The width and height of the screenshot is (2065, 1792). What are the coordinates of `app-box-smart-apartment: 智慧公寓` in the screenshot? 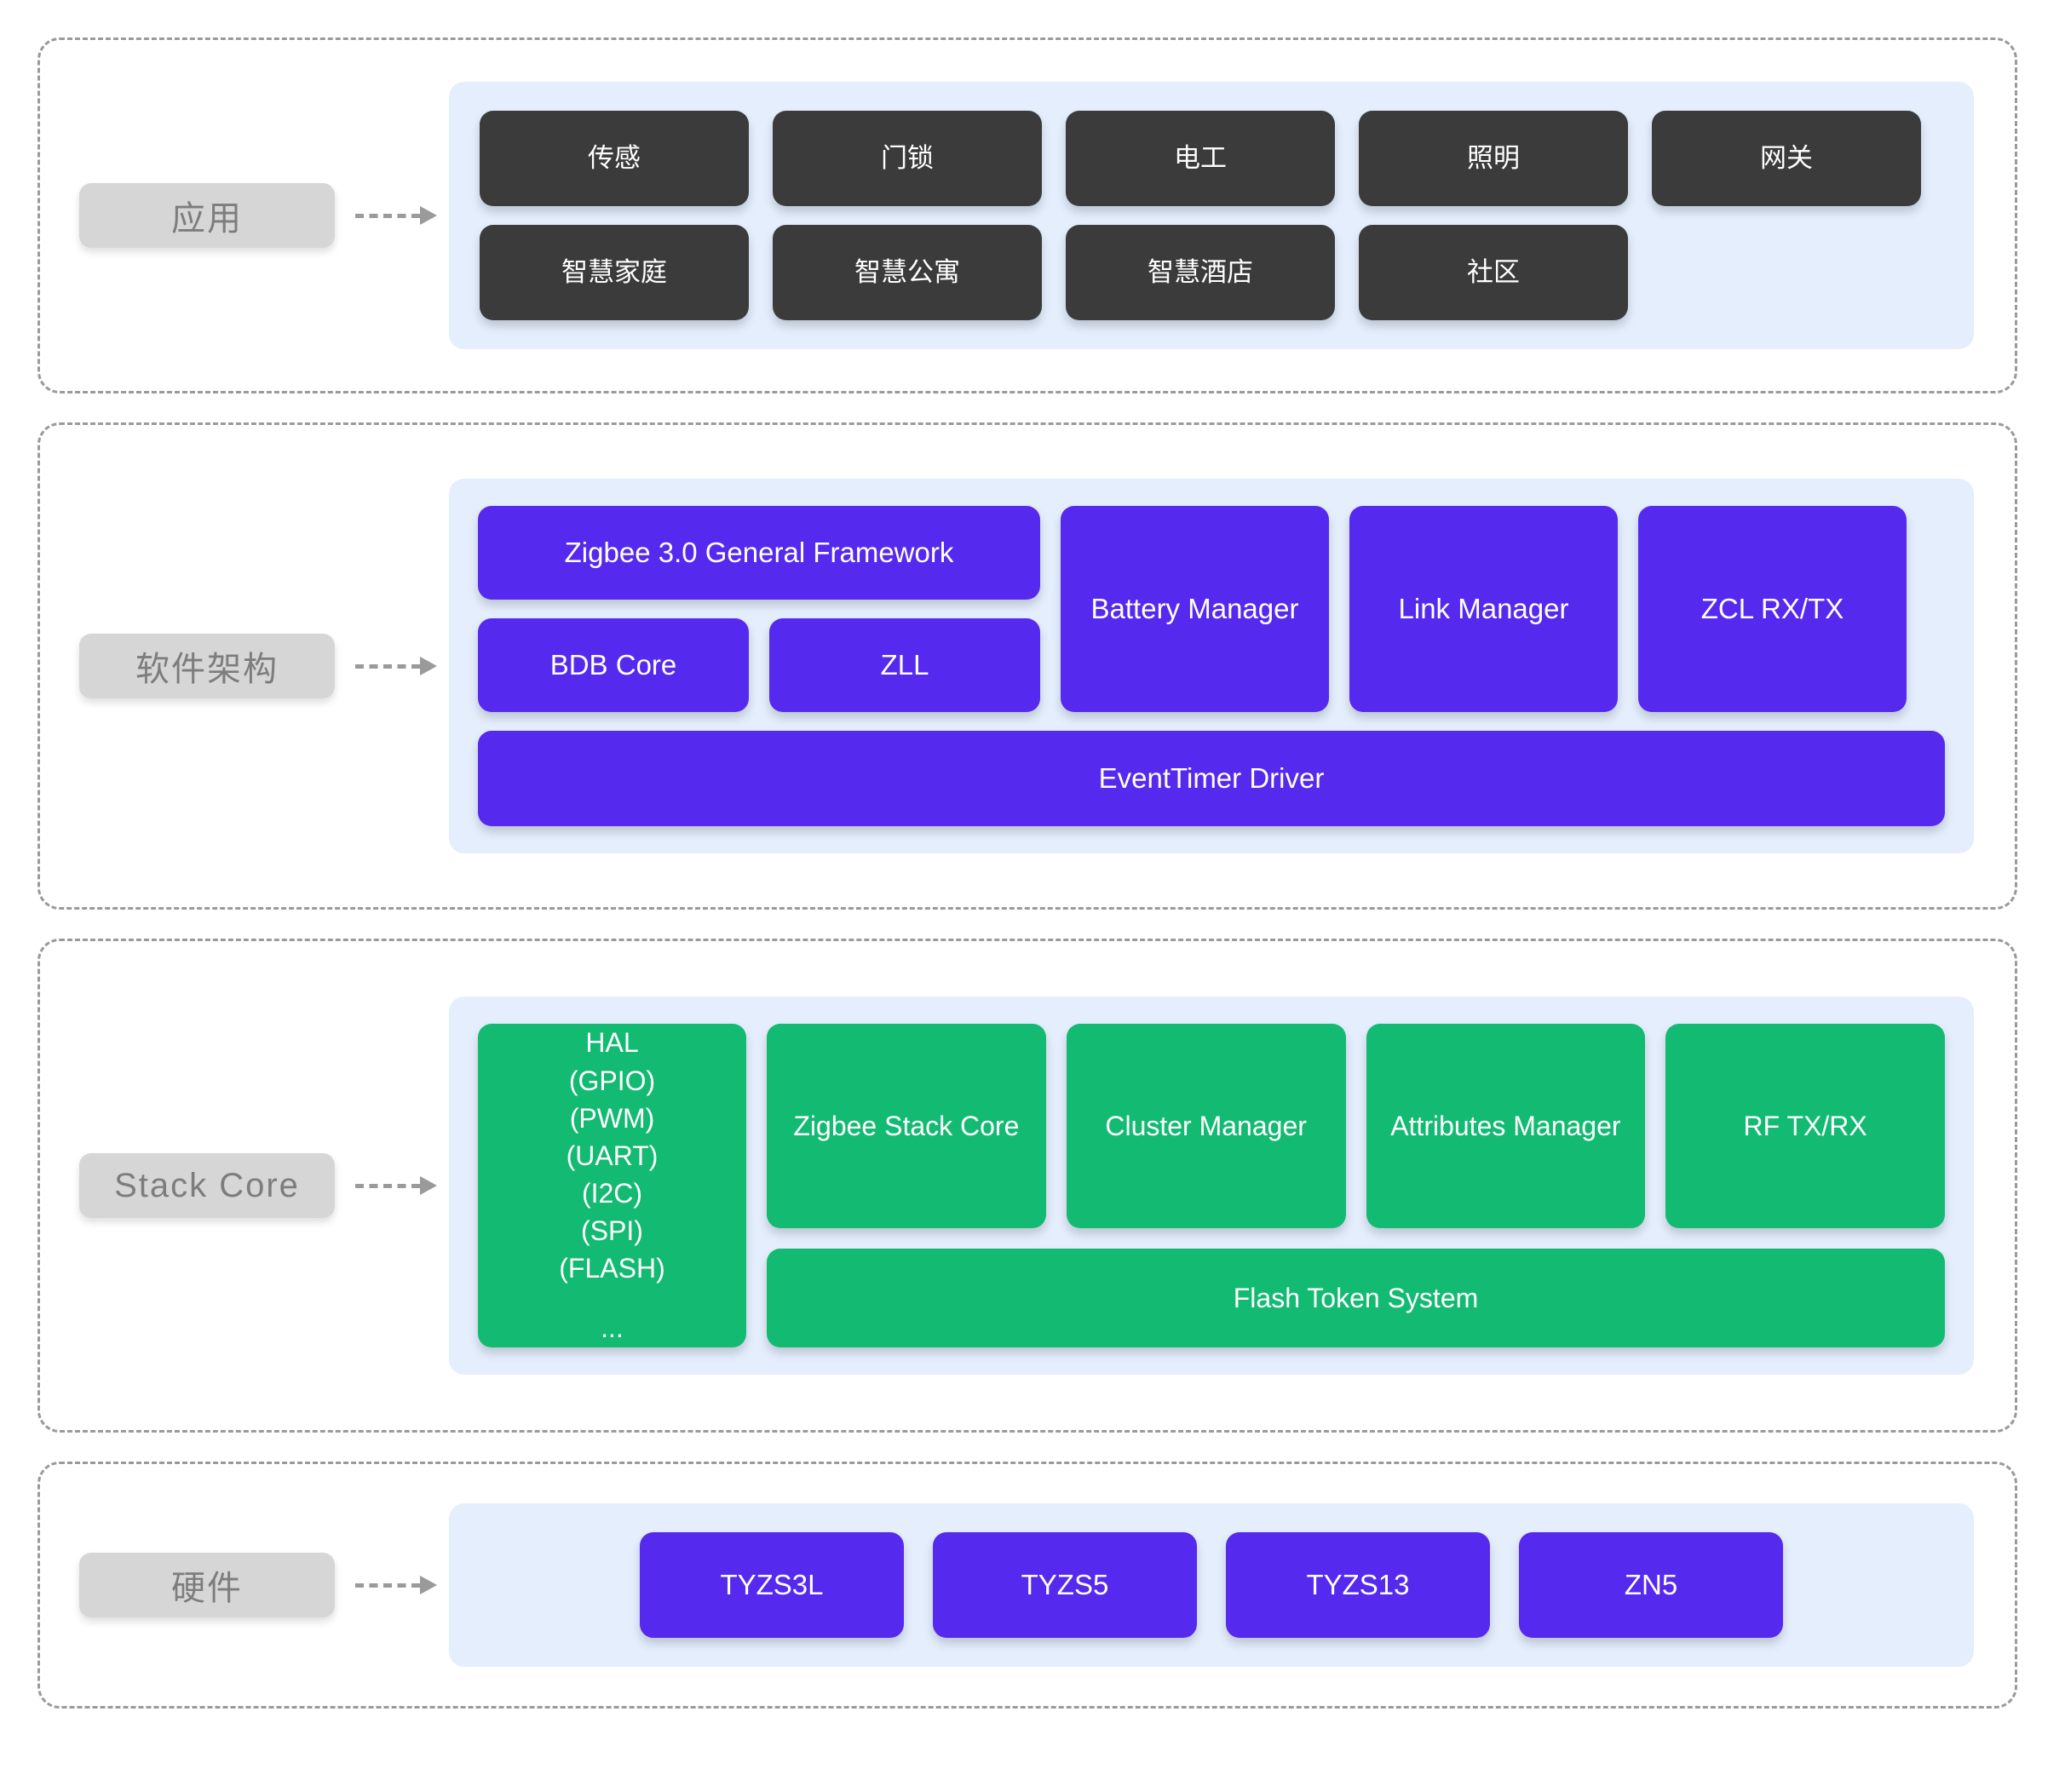 It's located at (907, 272).